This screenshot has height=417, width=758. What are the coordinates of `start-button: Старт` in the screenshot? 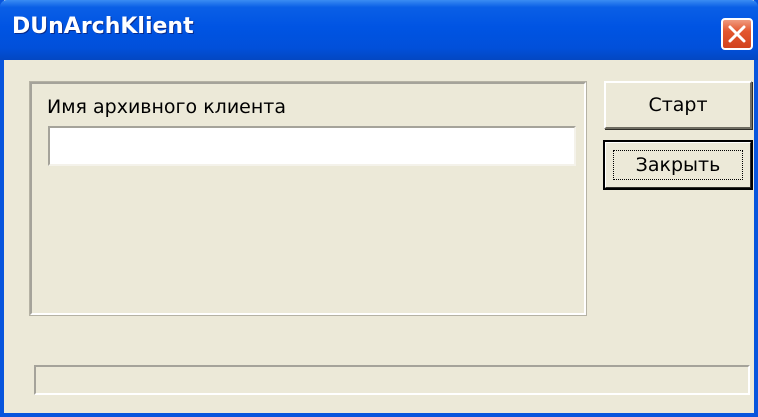 It's located at (678, 105).